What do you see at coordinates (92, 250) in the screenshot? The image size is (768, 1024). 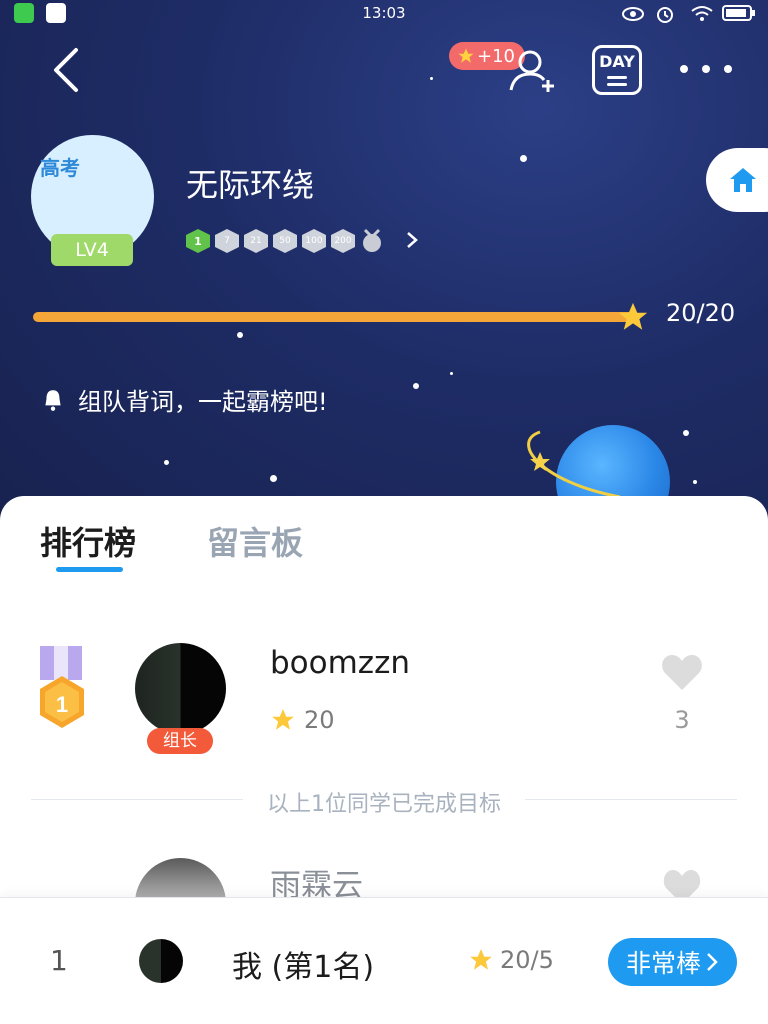 I see `level-badge: LV4` at bounding box center [92, 250].